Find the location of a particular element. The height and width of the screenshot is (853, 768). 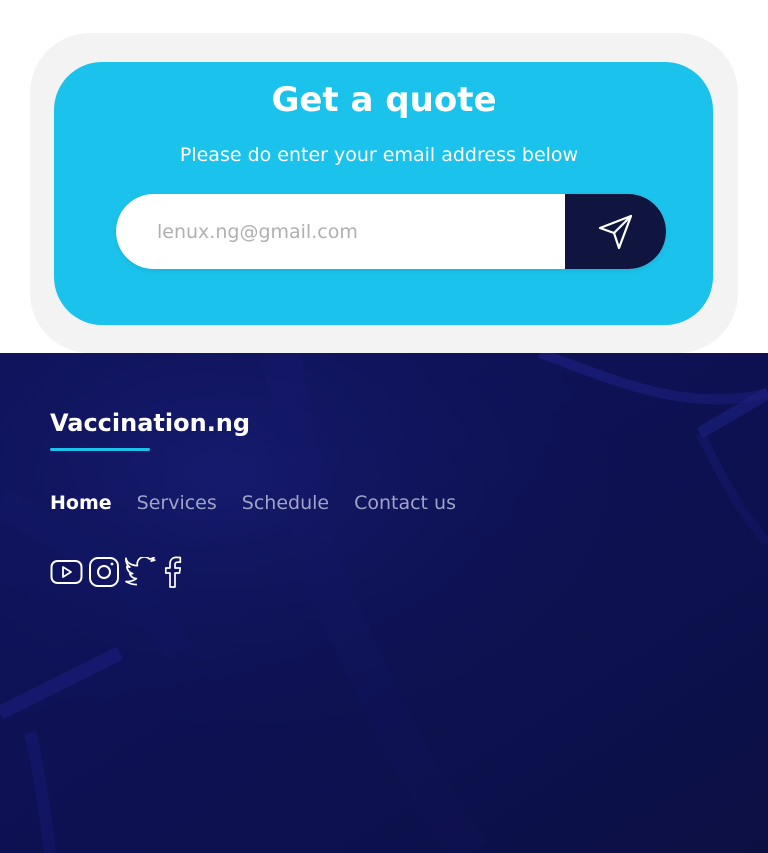

paper-plane-icon is located at coordinates (615, 231).